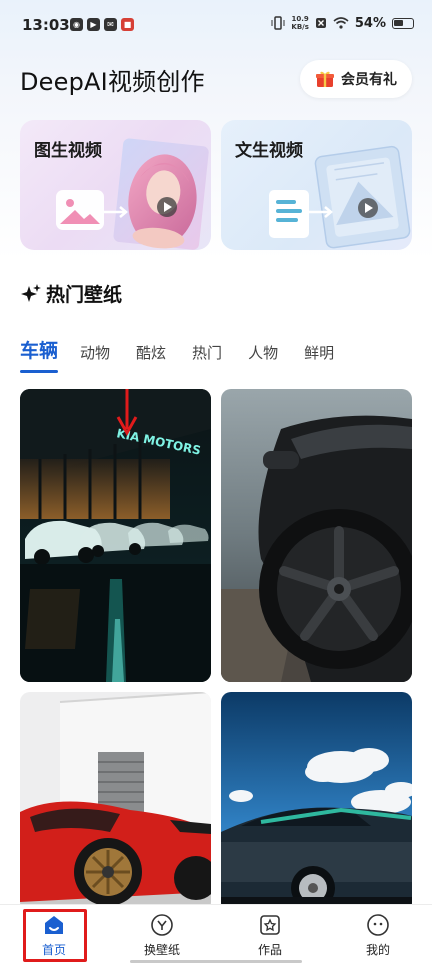 The height and width of the screenshot is (964, 432). What do you see at coordinates (325, 79) in the screenshot?
I see `gift-icon` at bounding box center [325, 79].